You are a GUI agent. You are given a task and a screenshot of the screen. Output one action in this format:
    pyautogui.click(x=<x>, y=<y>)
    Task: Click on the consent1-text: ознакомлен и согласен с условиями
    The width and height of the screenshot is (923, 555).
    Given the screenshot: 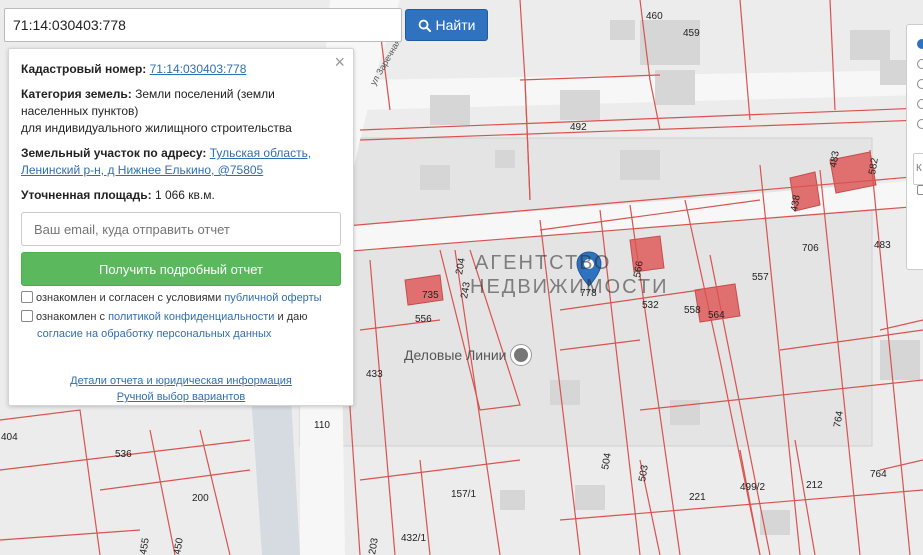 What is the action you would take?
    pyautogui.click(x=129, y=298)
    